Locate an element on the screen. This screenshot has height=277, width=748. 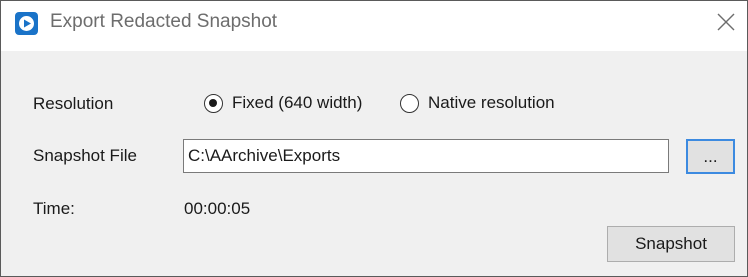
time-label: Time: is located at coordinates (54, 208).